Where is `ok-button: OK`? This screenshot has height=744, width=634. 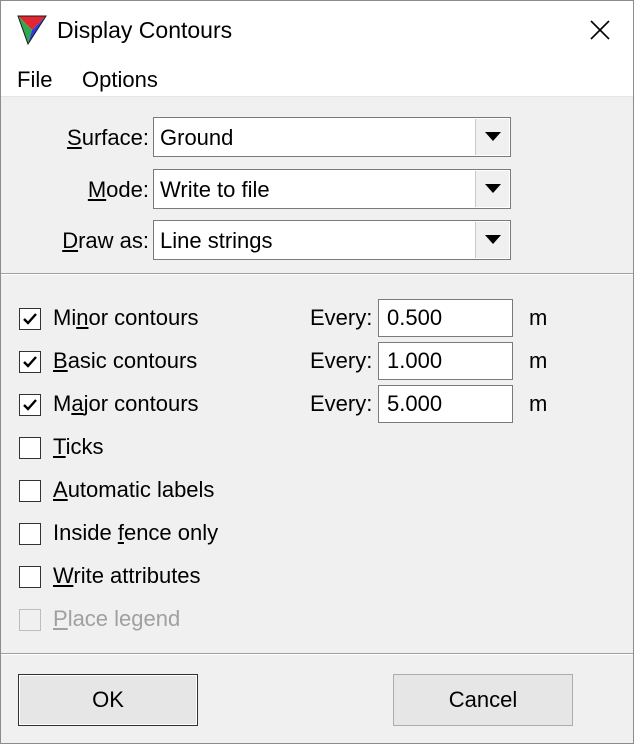 ok-button: OK is located at coordinates (108, 700).